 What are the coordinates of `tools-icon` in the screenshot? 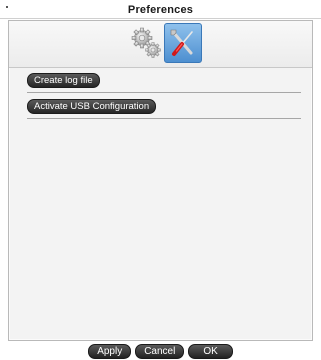 It's located at (181, 42).